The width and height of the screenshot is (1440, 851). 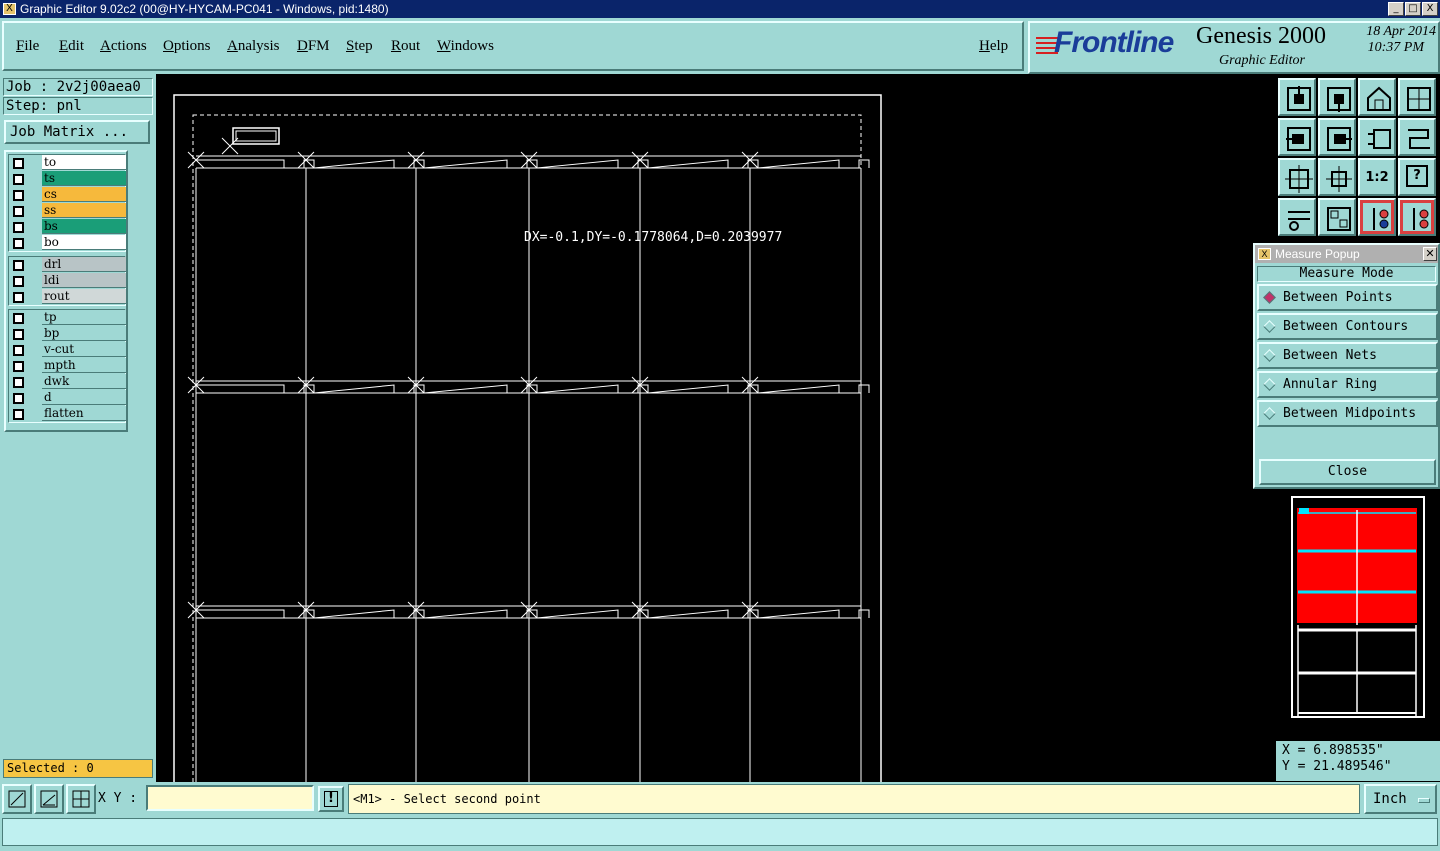 What do you see at coordinates (84, 210) in the screenshot?
I see `layer-name: ss` at bounding box center [84, 210].